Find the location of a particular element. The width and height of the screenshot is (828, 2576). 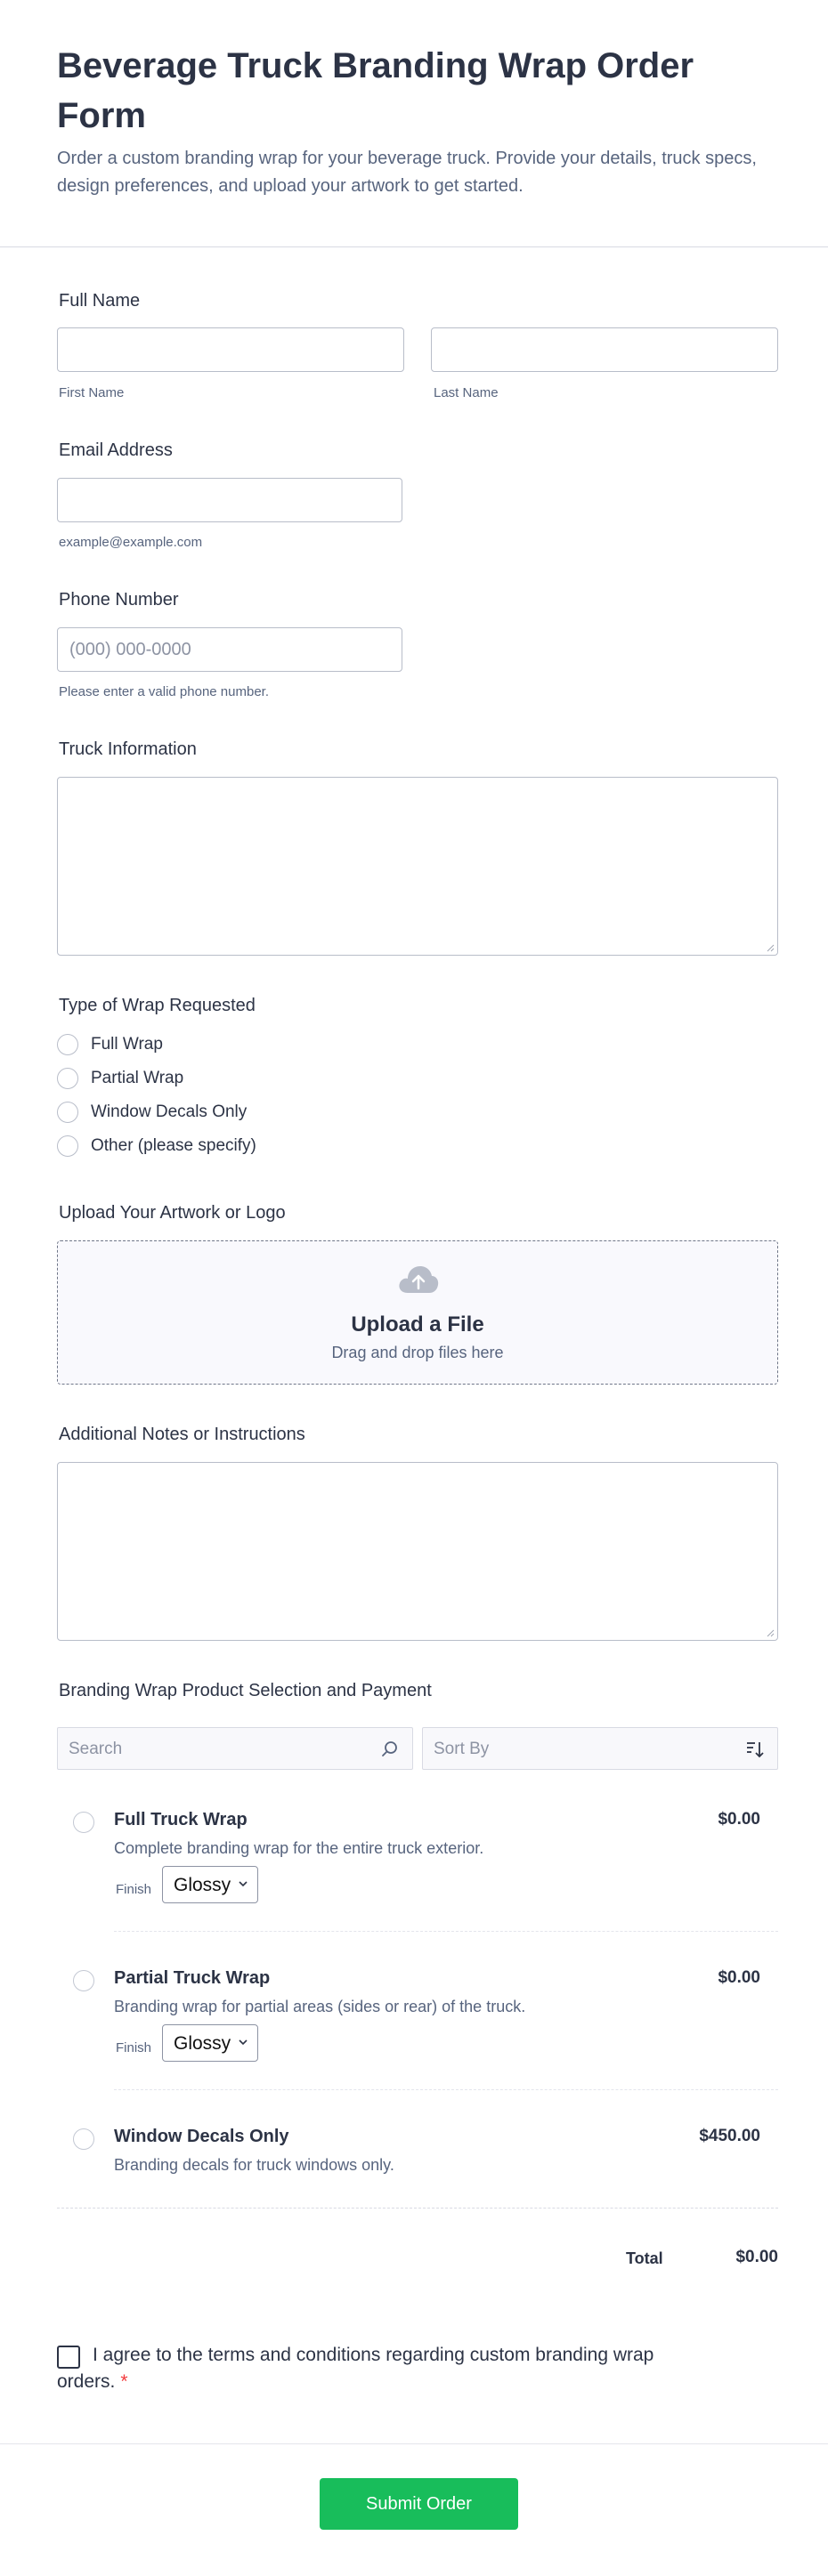

radio-window-decals: Window Decals Only is located at coordinates (152, 1112).